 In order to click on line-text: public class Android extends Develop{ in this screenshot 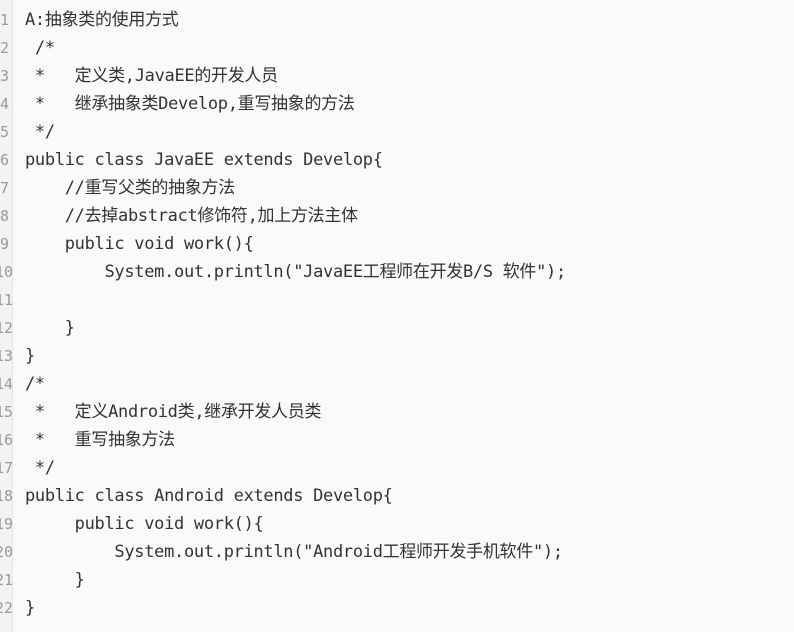, I will do `click(209, 496)`.